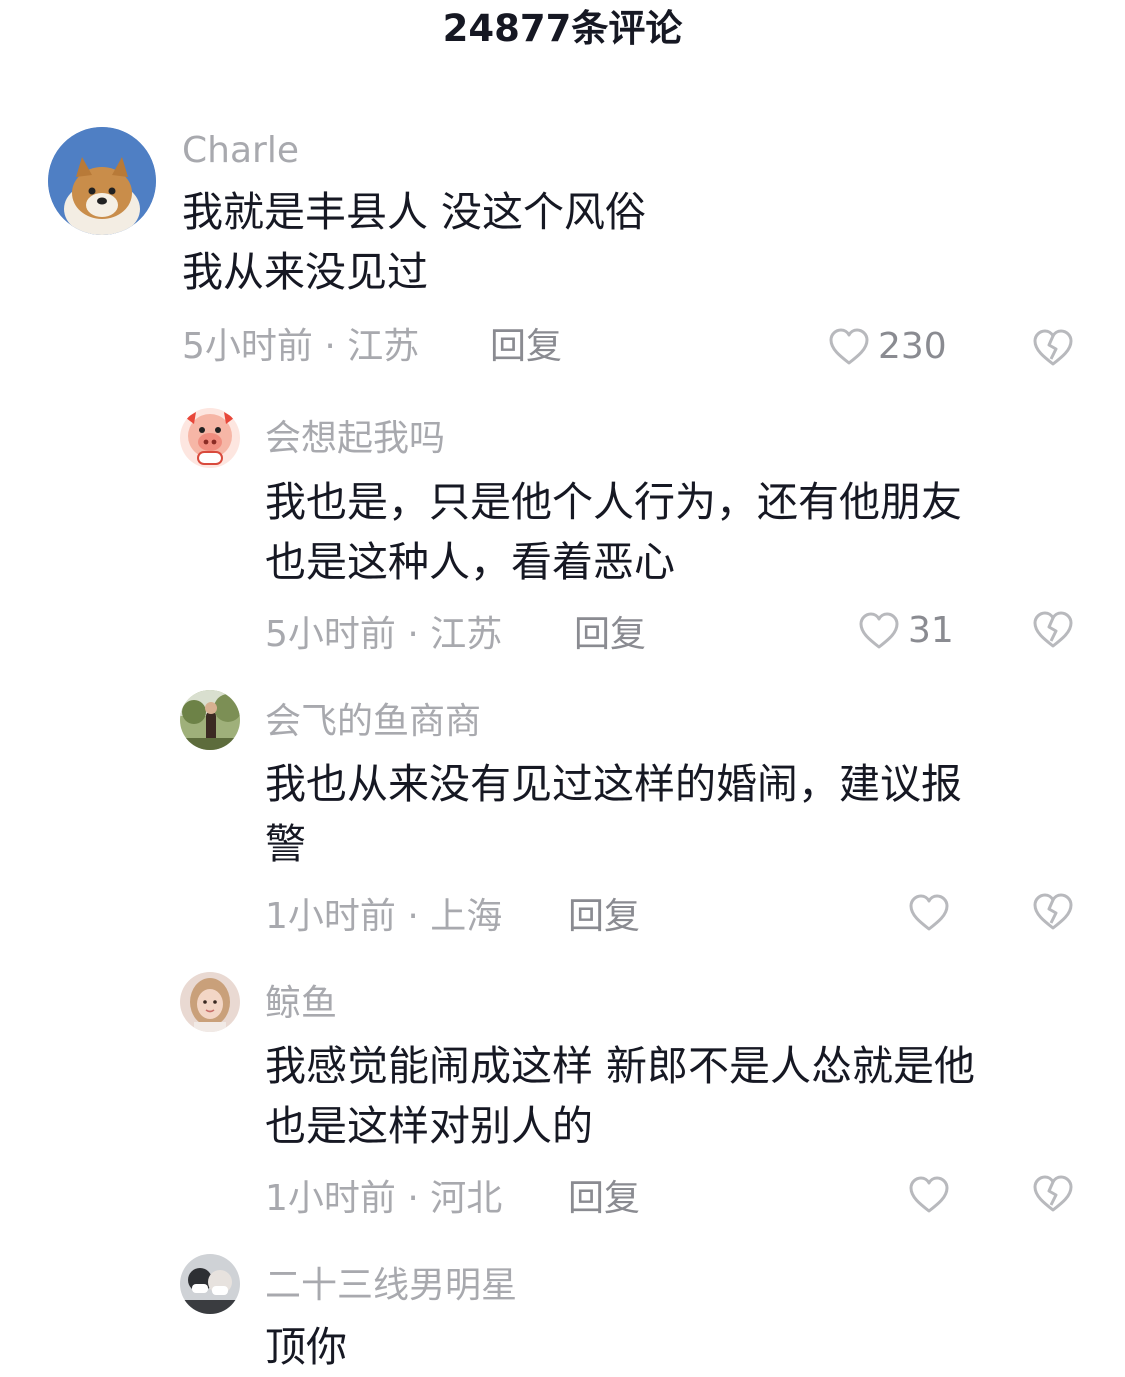  I want to click on comment-text: 我也是，只是他个人行为，还有他朋友 也是这种人，看着恶心, so click(613, 532).